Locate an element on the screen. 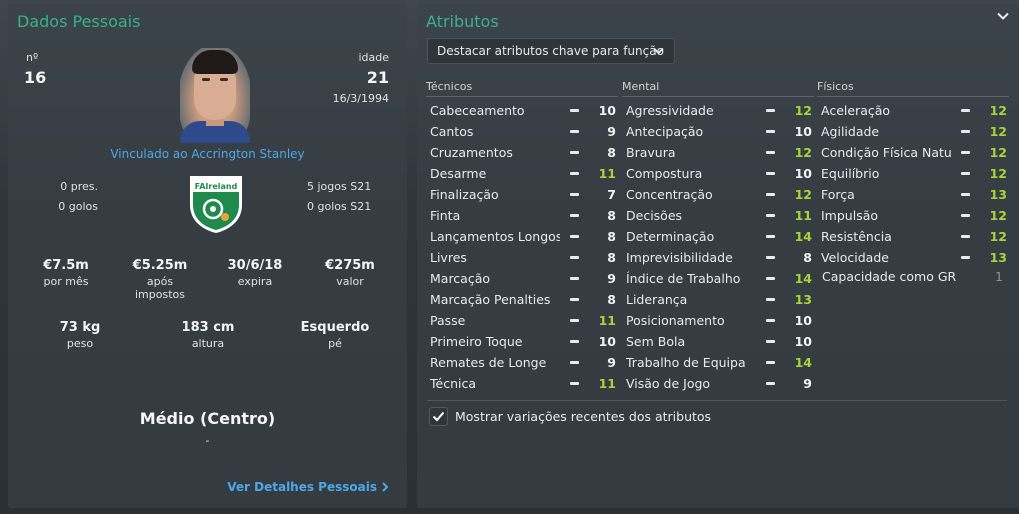 This screenshot has height=514, width=1019. highlight-role-dropdown: Destacar atributos chave para função is located at coordinates (551, 51).